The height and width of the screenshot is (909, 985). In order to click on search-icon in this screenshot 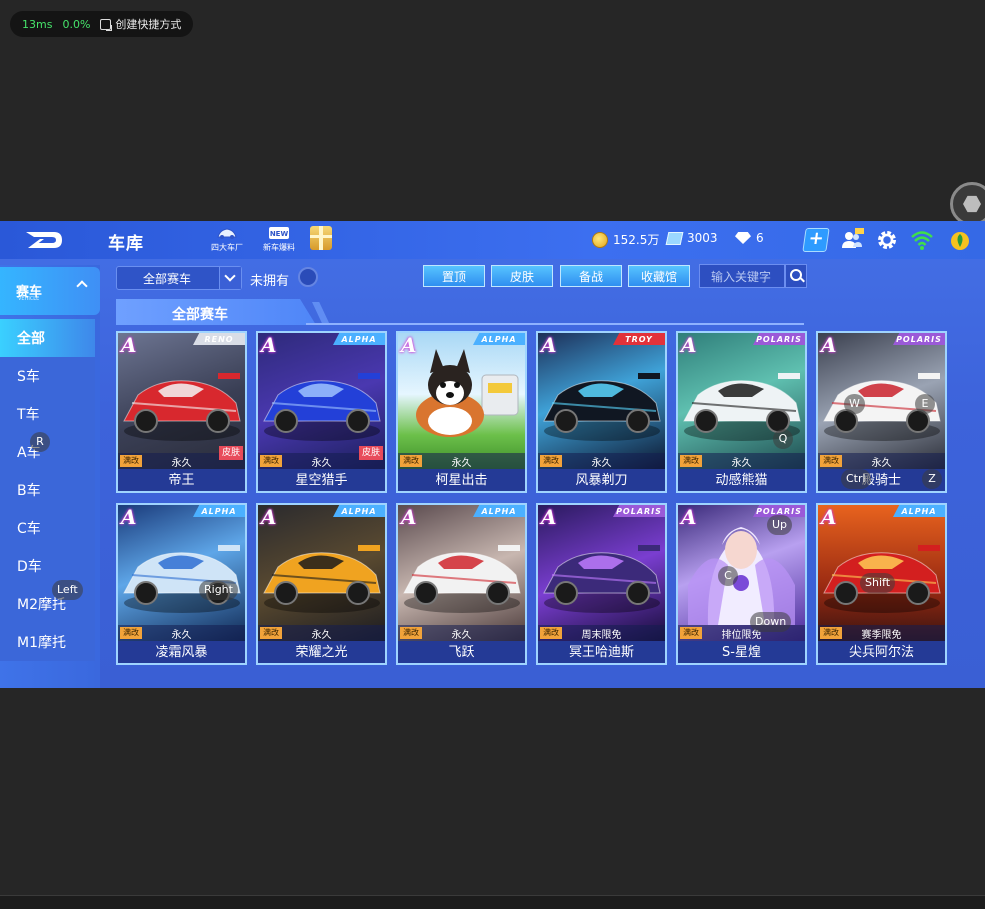, I will do `click(796, 276)`.